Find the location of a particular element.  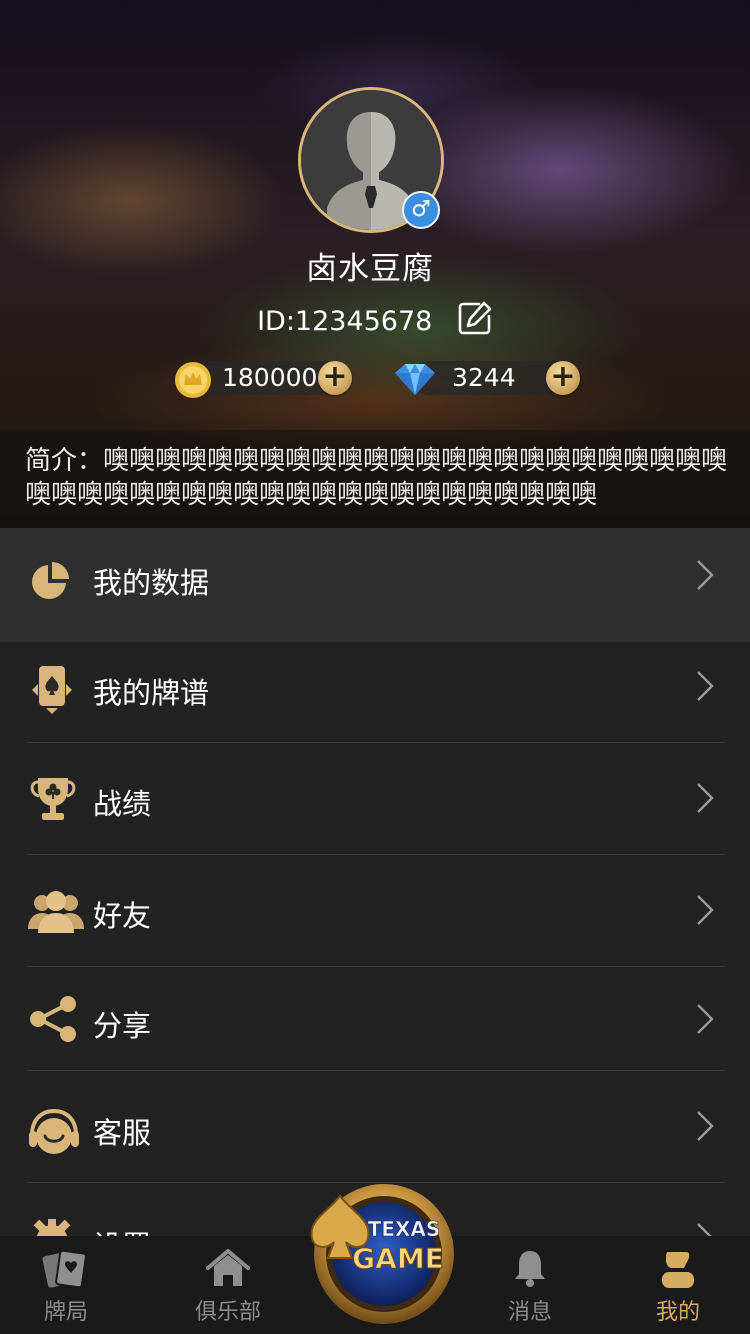

menu-label: 分享 is located at coordinates (122, 1026).